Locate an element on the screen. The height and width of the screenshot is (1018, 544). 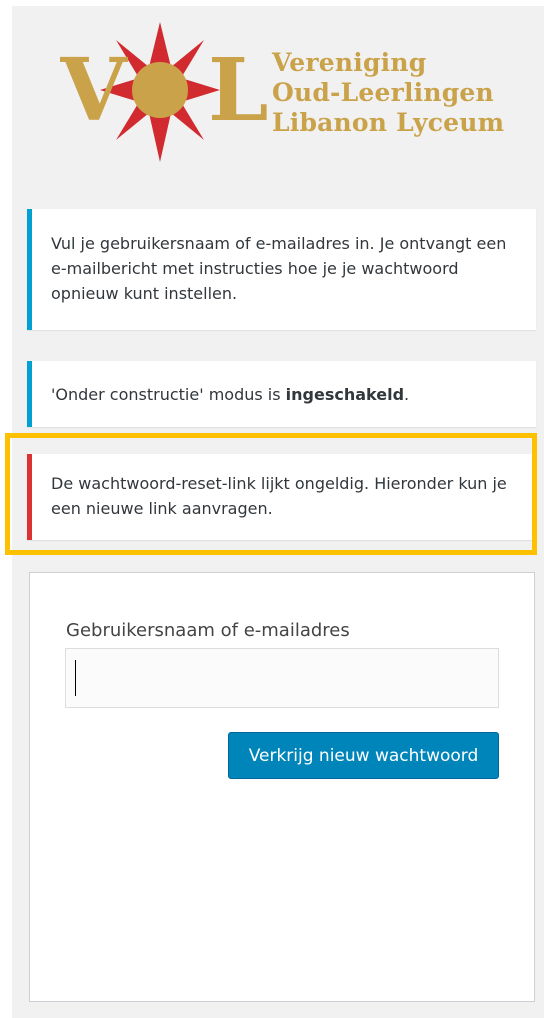
get-new-password-button: Verkrijg nieuw wachtwoord is located at coordinates (363, 755).